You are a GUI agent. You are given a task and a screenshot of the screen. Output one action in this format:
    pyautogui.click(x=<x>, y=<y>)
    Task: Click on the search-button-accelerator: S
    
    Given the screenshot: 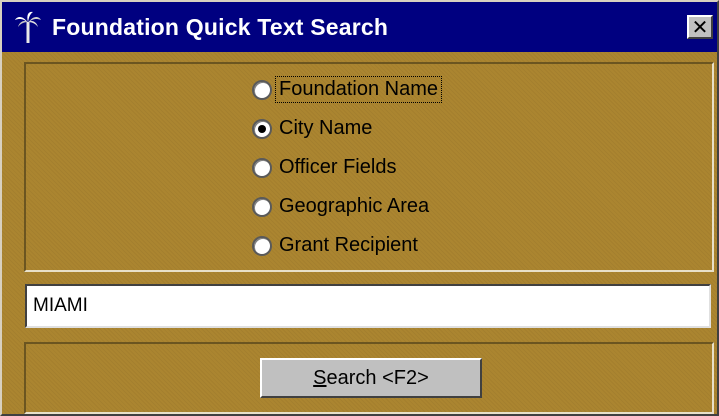 What is the action you would take?
    pyautogui.click(x=320, y=377)
    